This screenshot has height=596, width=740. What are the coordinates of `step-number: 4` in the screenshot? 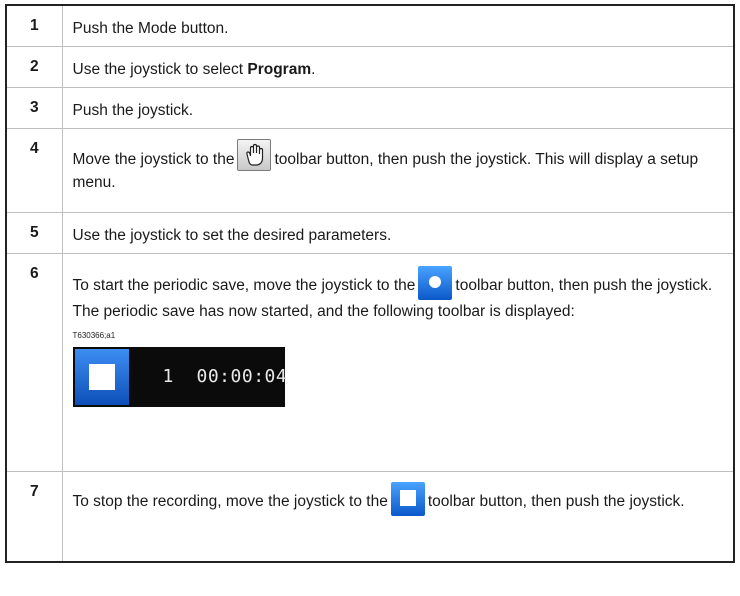 It's located at (34, 170).